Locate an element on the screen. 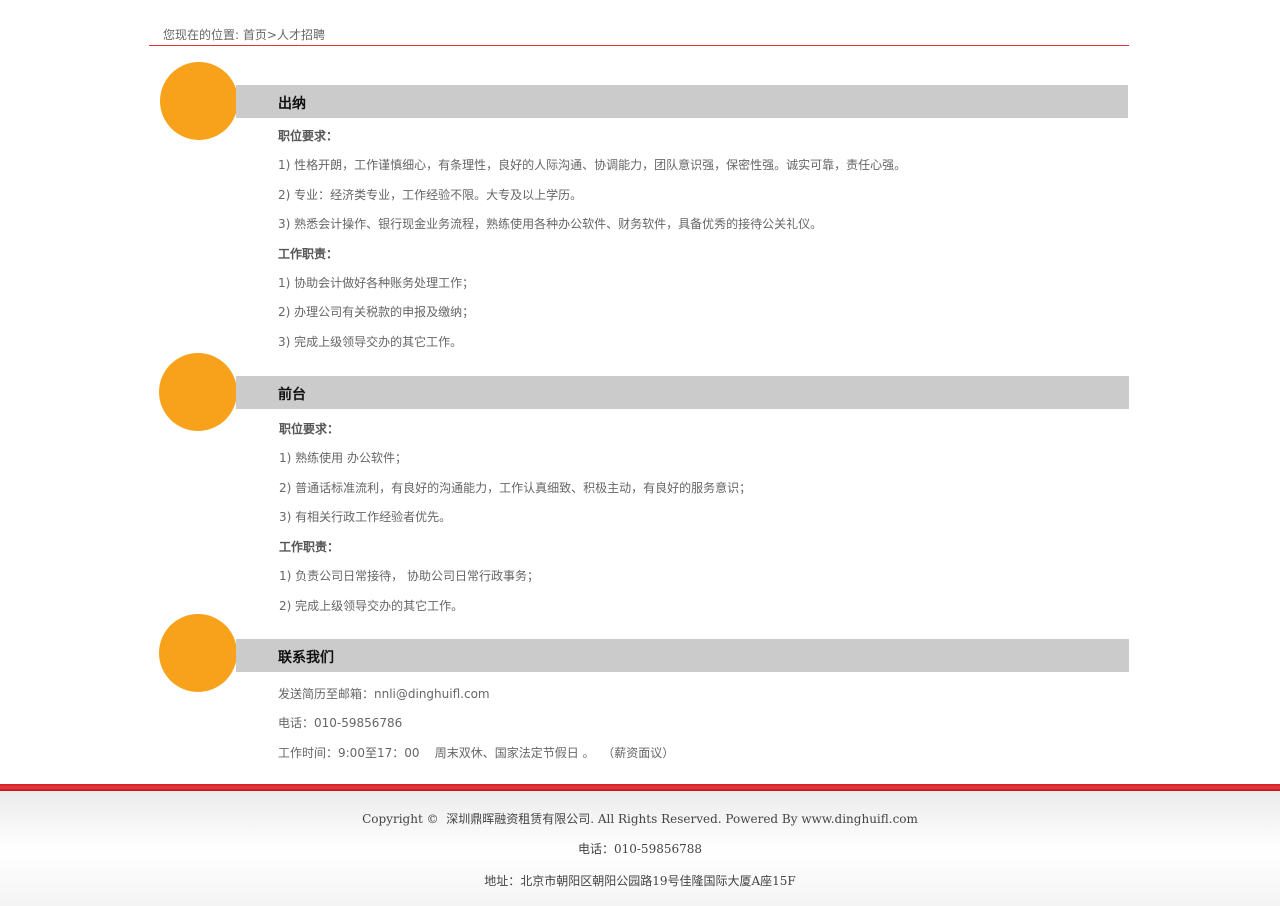 The width and height of the screenshot is (1280, 906). list-item: 1) 协助会计做好各种账务处理工作； is located at coordinates (376, 283).